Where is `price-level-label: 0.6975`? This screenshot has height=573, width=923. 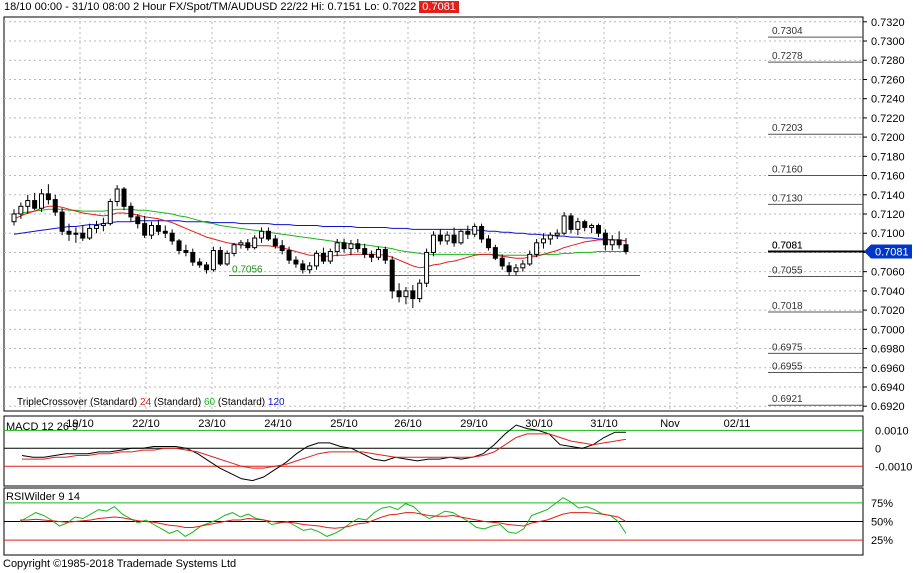
price-level-label: 0.6975 is located at coordinates (787, 347).